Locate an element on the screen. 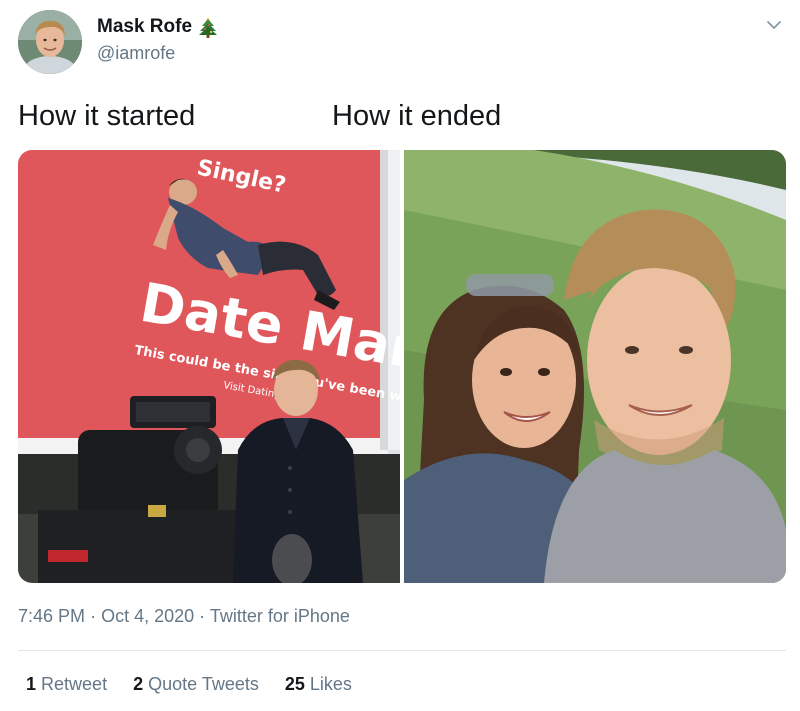 The image size is (800, 711). retweets-label: Retweet is located at coordinates (74, 684).